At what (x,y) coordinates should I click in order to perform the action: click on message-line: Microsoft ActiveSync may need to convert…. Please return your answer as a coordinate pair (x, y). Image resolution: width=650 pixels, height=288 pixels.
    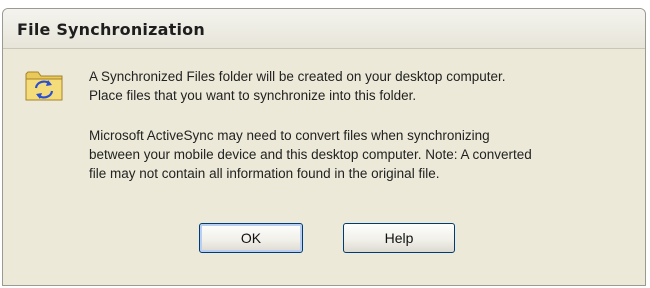
    Looking at the image, I should click on (289, 135).